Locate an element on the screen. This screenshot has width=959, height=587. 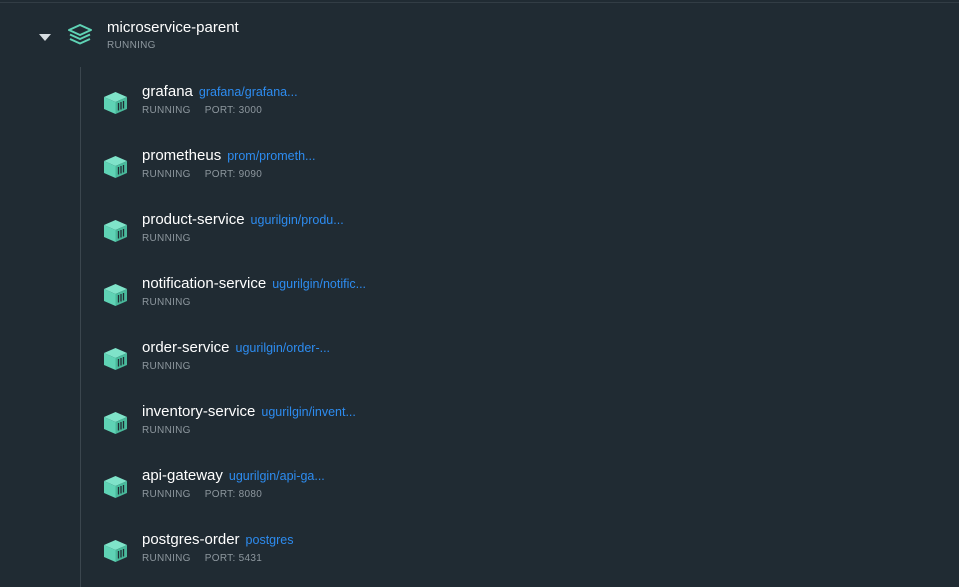
top-divider is located at coordinates (479, 2).